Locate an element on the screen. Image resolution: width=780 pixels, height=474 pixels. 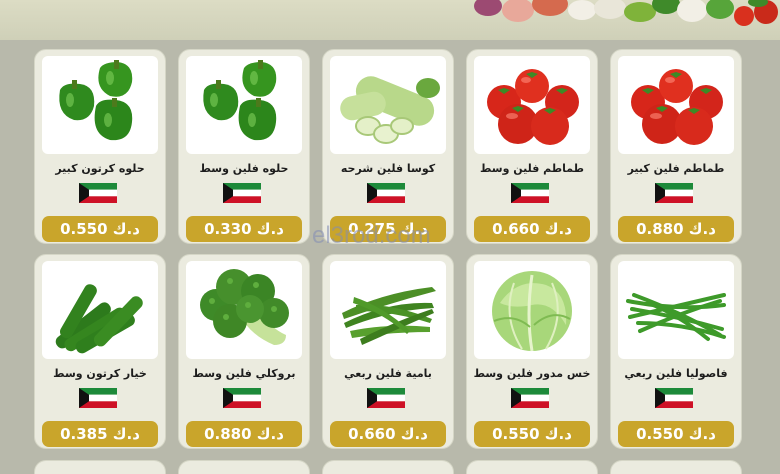
top-banner is located at coordinates (390, 20).